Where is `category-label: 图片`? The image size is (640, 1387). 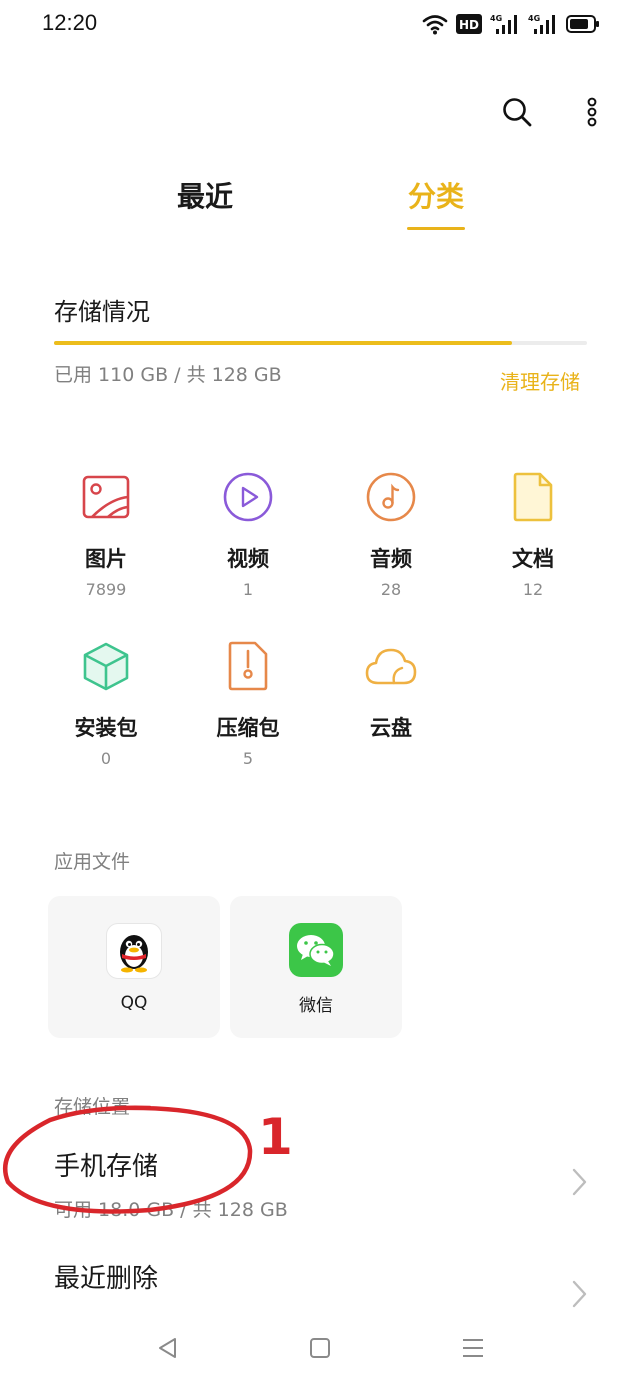 category-label: 图片 is located at coordinates (106, 559).